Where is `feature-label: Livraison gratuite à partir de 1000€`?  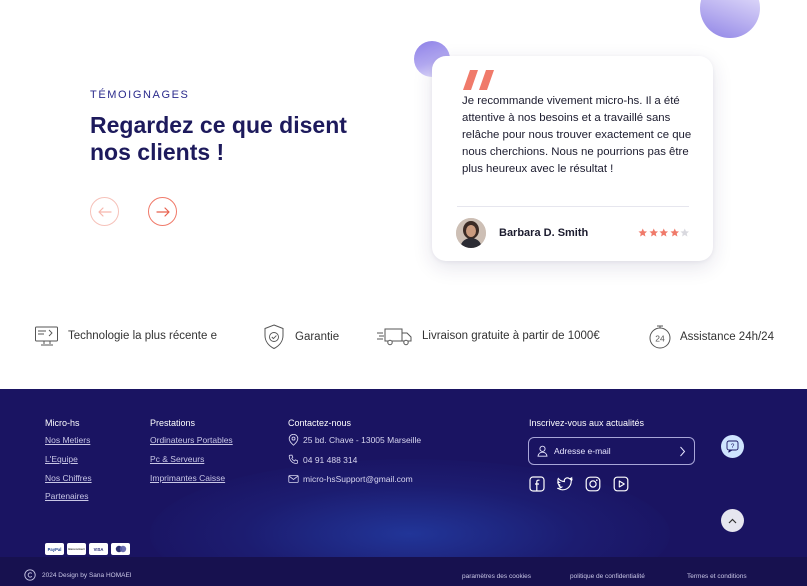 feature-label: Livraison gratuite à partir de 1000€ is located at coordinates (511, 336).